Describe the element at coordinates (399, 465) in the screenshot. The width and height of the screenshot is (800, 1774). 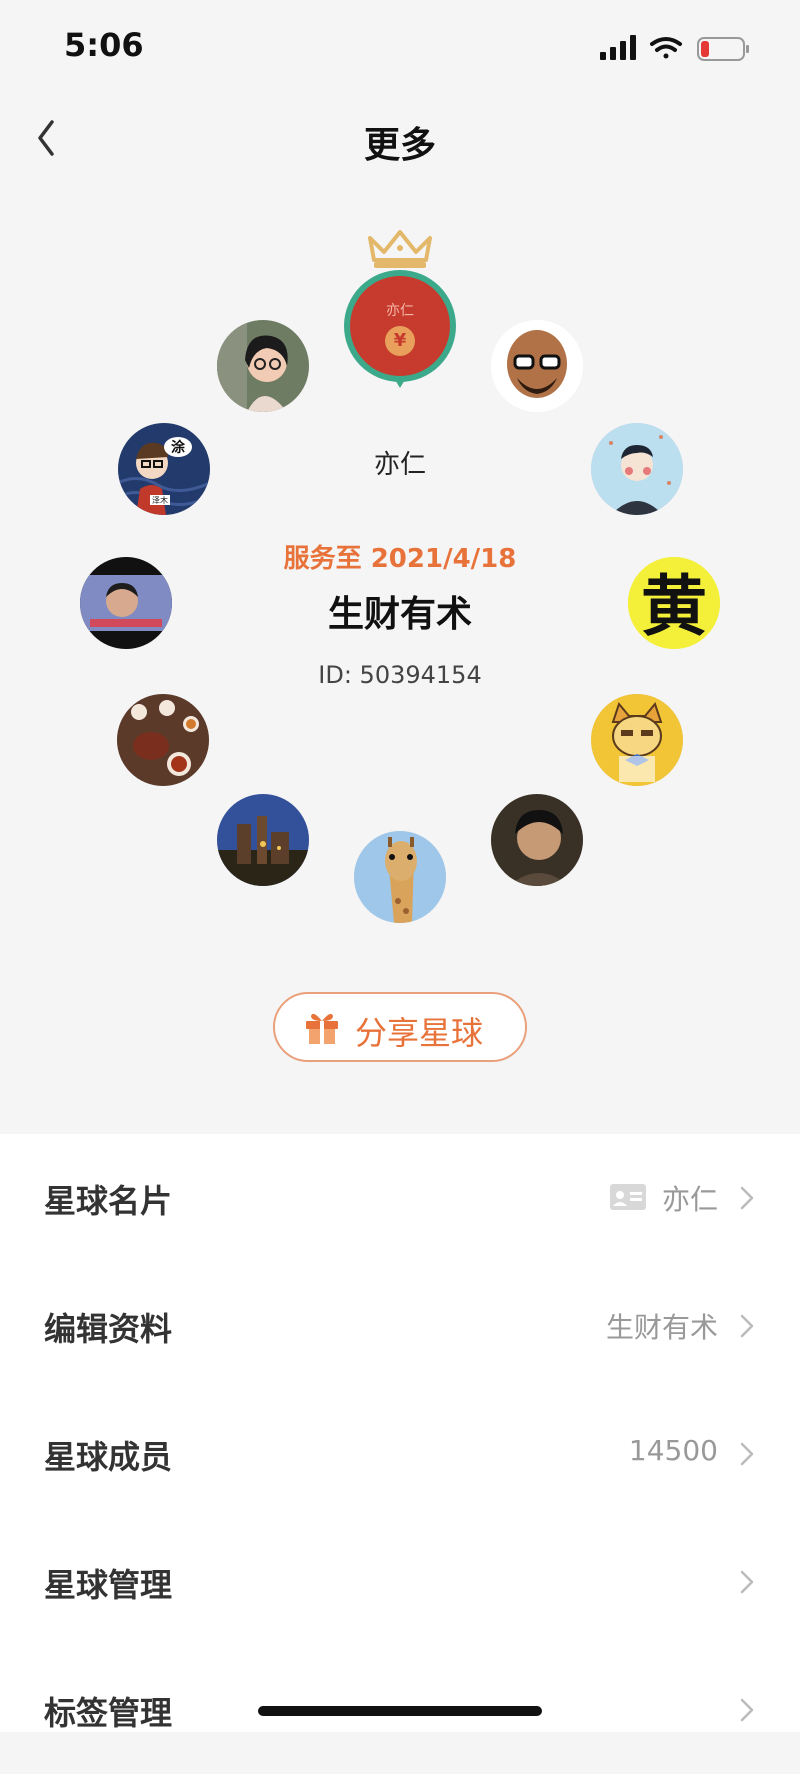
I see `owner-name: 亦仁` at that location.